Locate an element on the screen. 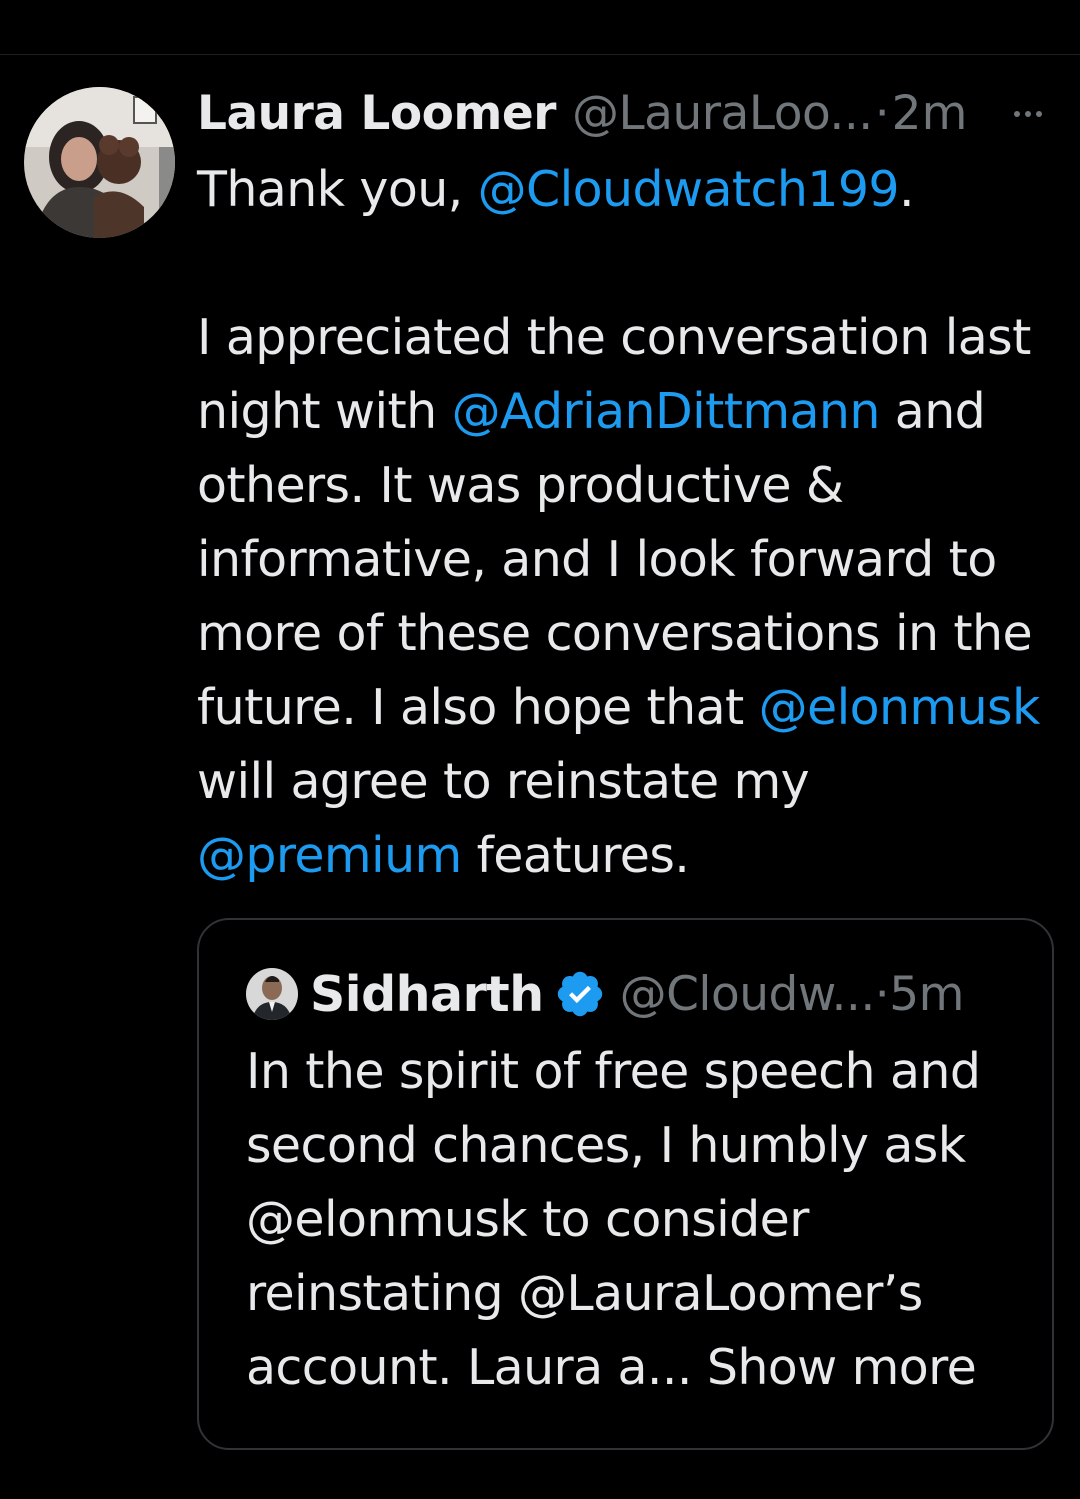 The width and height of the screenshot is (1080, 1499). avatar-photo is located at coordinates (99, 162).